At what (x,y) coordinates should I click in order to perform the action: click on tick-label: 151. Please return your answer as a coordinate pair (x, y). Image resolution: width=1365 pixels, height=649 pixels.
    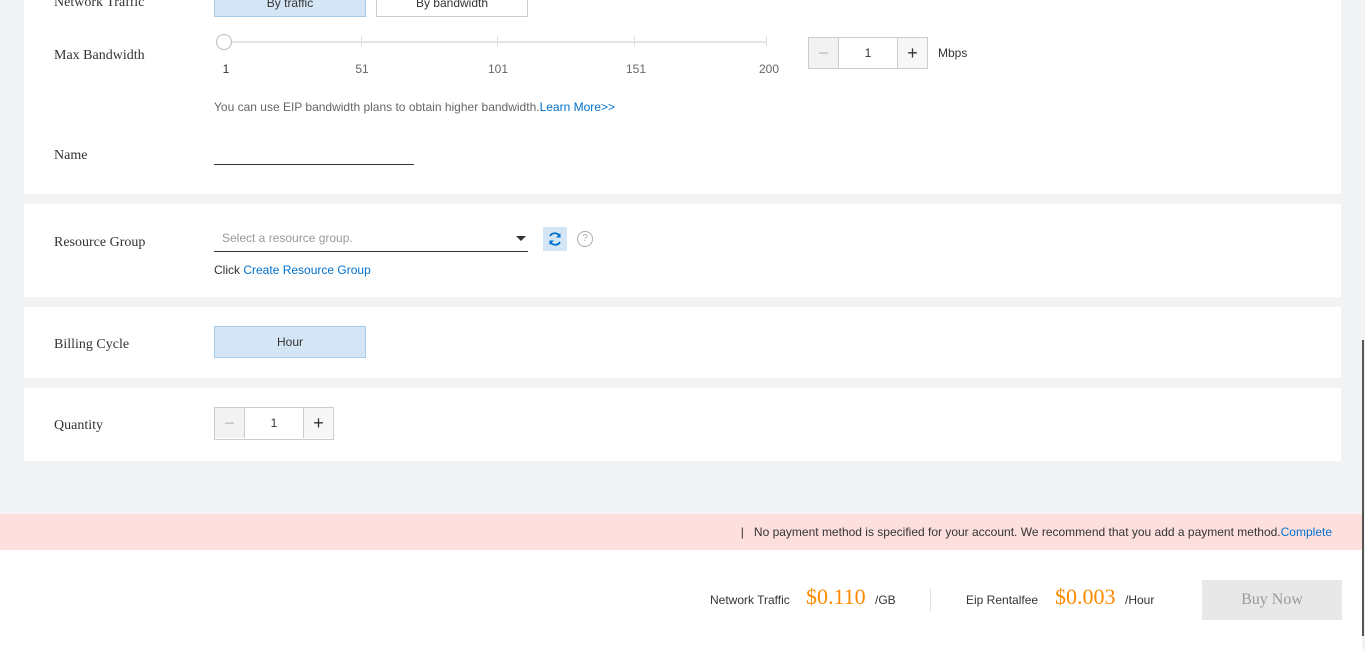
    Looking at the image, I should click on (636, 69).